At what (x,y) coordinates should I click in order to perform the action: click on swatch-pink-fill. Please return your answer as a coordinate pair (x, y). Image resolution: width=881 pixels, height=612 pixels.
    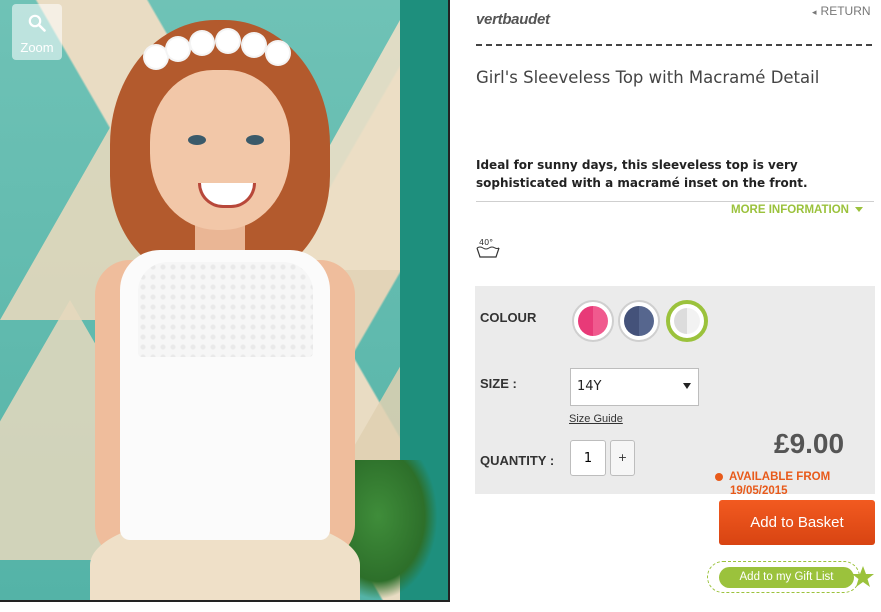
    Looking at the image, I should click on (593, 321).